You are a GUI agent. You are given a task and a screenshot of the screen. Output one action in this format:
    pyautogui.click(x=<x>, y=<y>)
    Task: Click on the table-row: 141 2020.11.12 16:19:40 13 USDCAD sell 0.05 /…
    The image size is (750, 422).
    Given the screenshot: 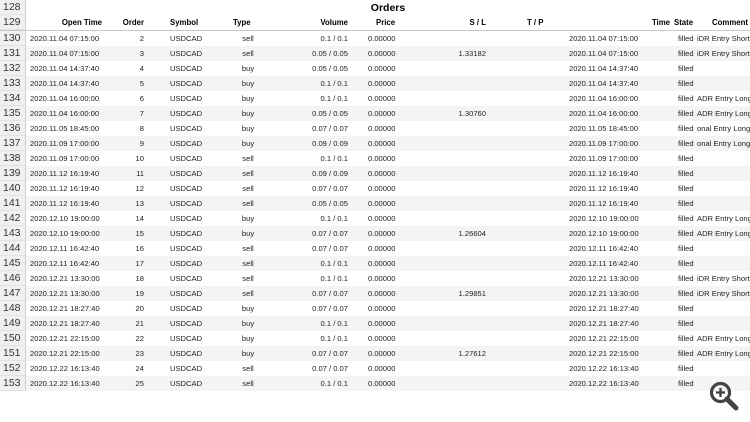 What is the action you would take?
    pyautogui.click(x=375, y=203)
    